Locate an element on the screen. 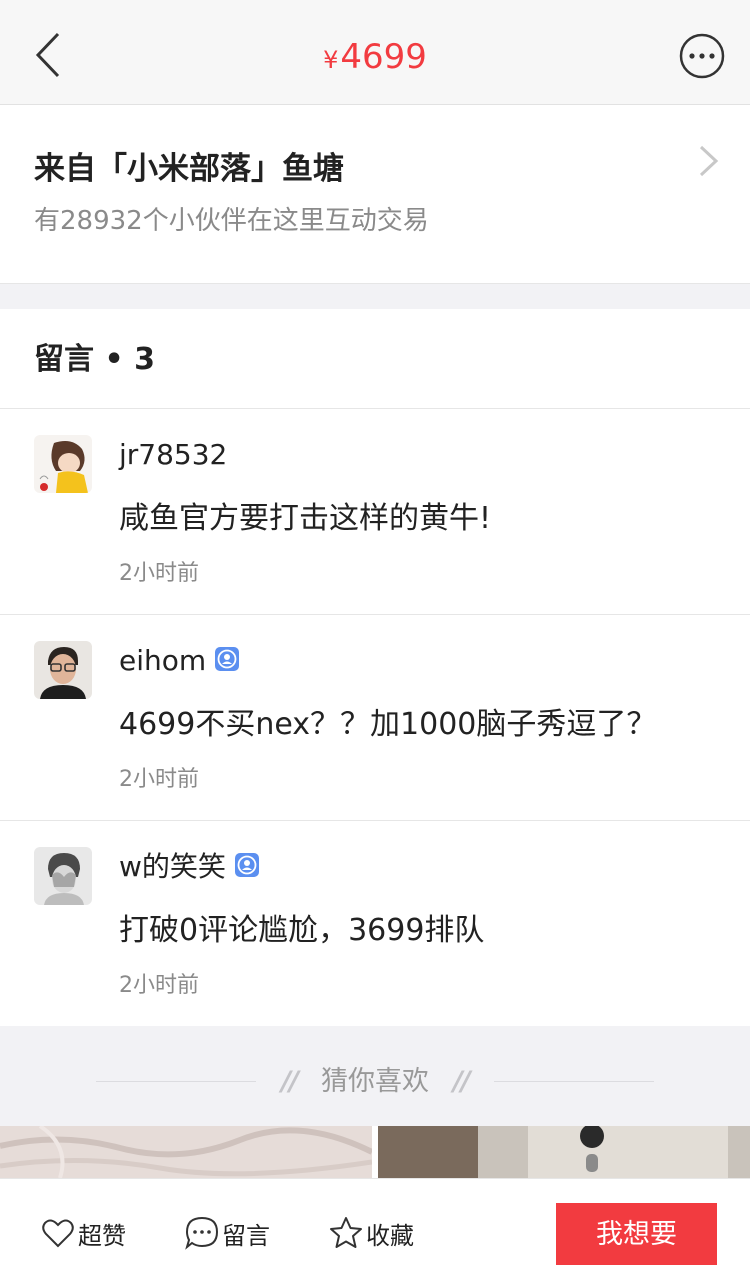 This screenshot has width=750, height=1288. recommendations-title: //猜你喜欢// is located at coordinates (376, 1081).